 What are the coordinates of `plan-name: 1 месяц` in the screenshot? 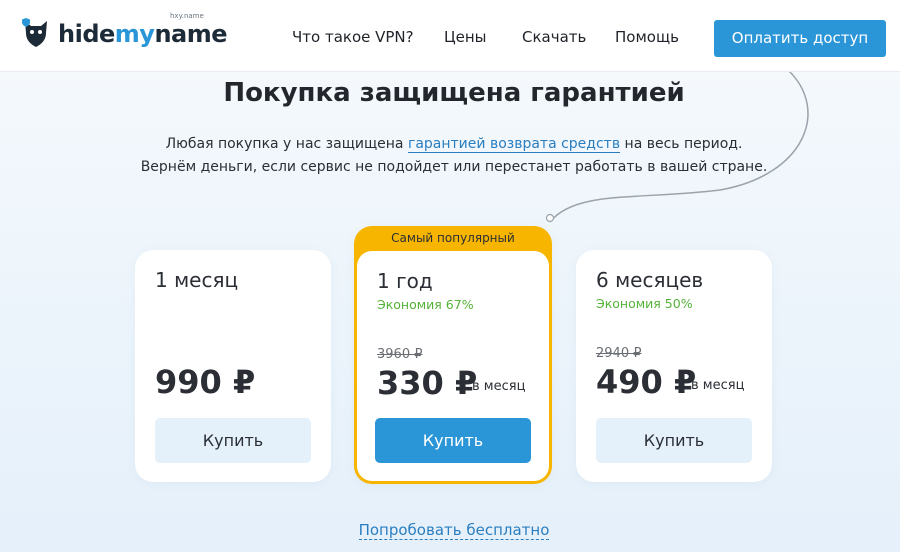 It's located at (197, 280).